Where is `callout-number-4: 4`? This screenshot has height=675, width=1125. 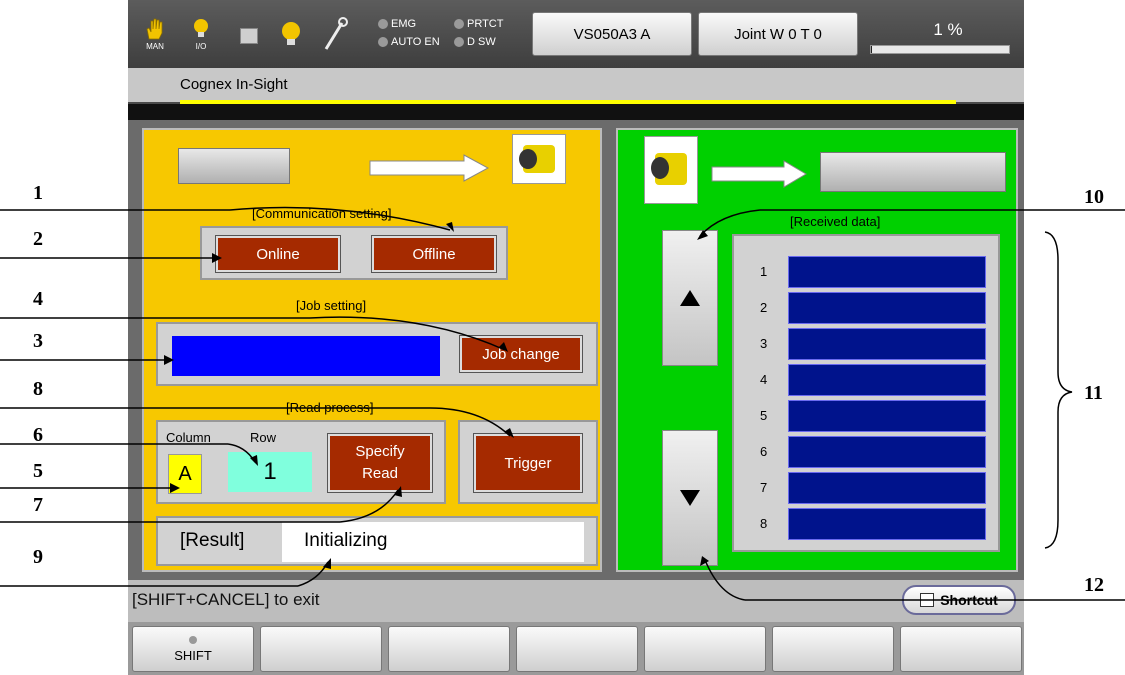 callout-number-4: 4 is located at coordinates (38, 299).